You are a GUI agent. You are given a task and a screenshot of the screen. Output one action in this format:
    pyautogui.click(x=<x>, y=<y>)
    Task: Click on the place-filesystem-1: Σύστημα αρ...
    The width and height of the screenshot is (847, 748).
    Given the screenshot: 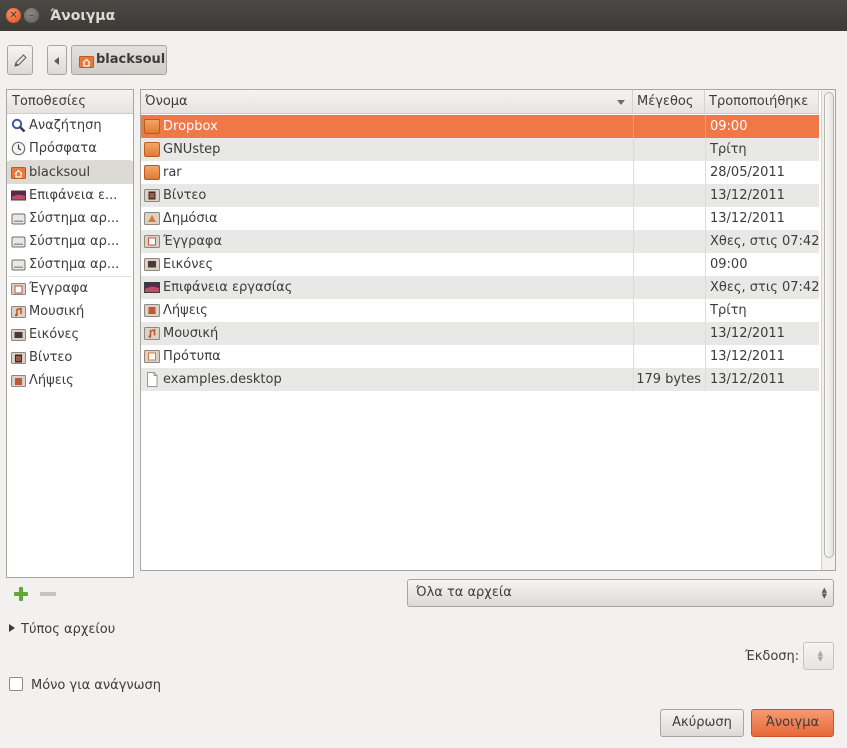 What is the action you would take?
    pyautogui.click(x=70, y=218)
    